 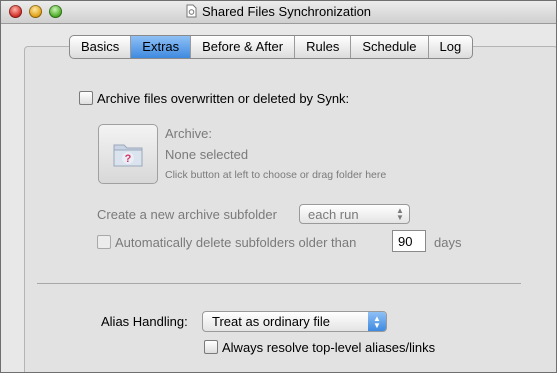 What do you see at coordinates (329, 347) in the screenshot?
I see `resolve-aliases-label: Always resolve top-level aliases/links` at bounding box center [329, 347].